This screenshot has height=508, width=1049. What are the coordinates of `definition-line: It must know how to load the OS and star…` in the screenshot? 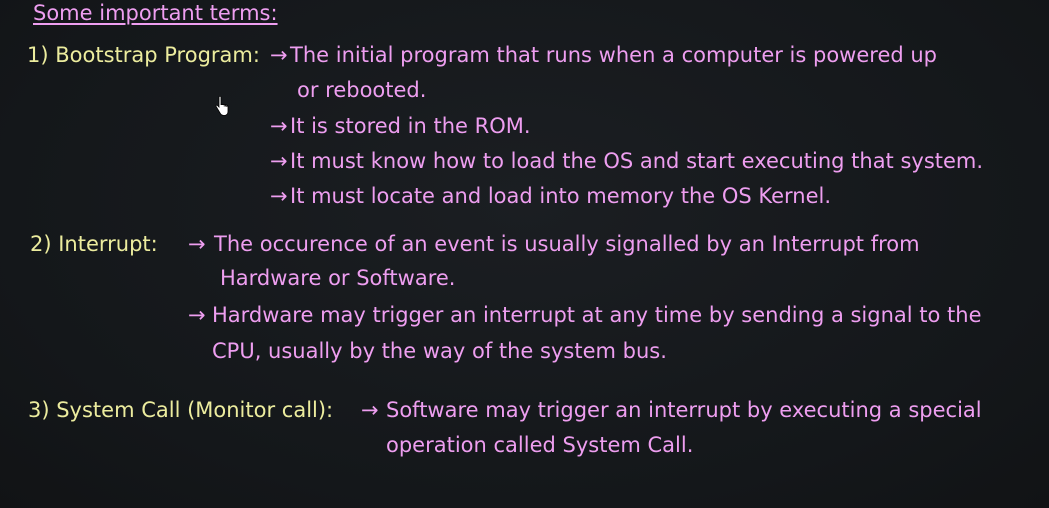 It's located at (637, 161).